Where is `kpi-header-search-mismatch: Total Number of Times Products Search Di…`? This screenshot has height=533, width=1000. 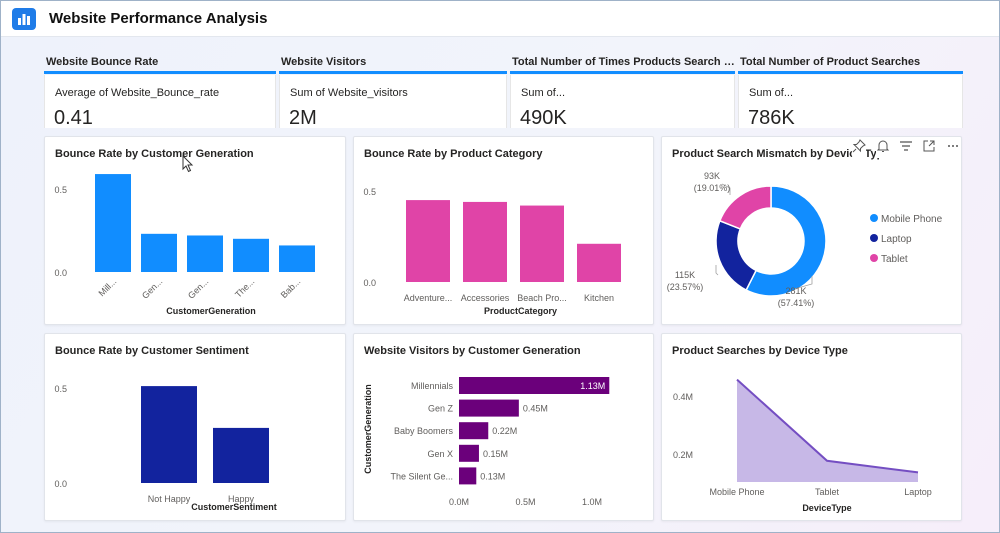
kpi-header-search-mismatch: Total Number of Times Products Search Di… is located at coordinates (622, 65).